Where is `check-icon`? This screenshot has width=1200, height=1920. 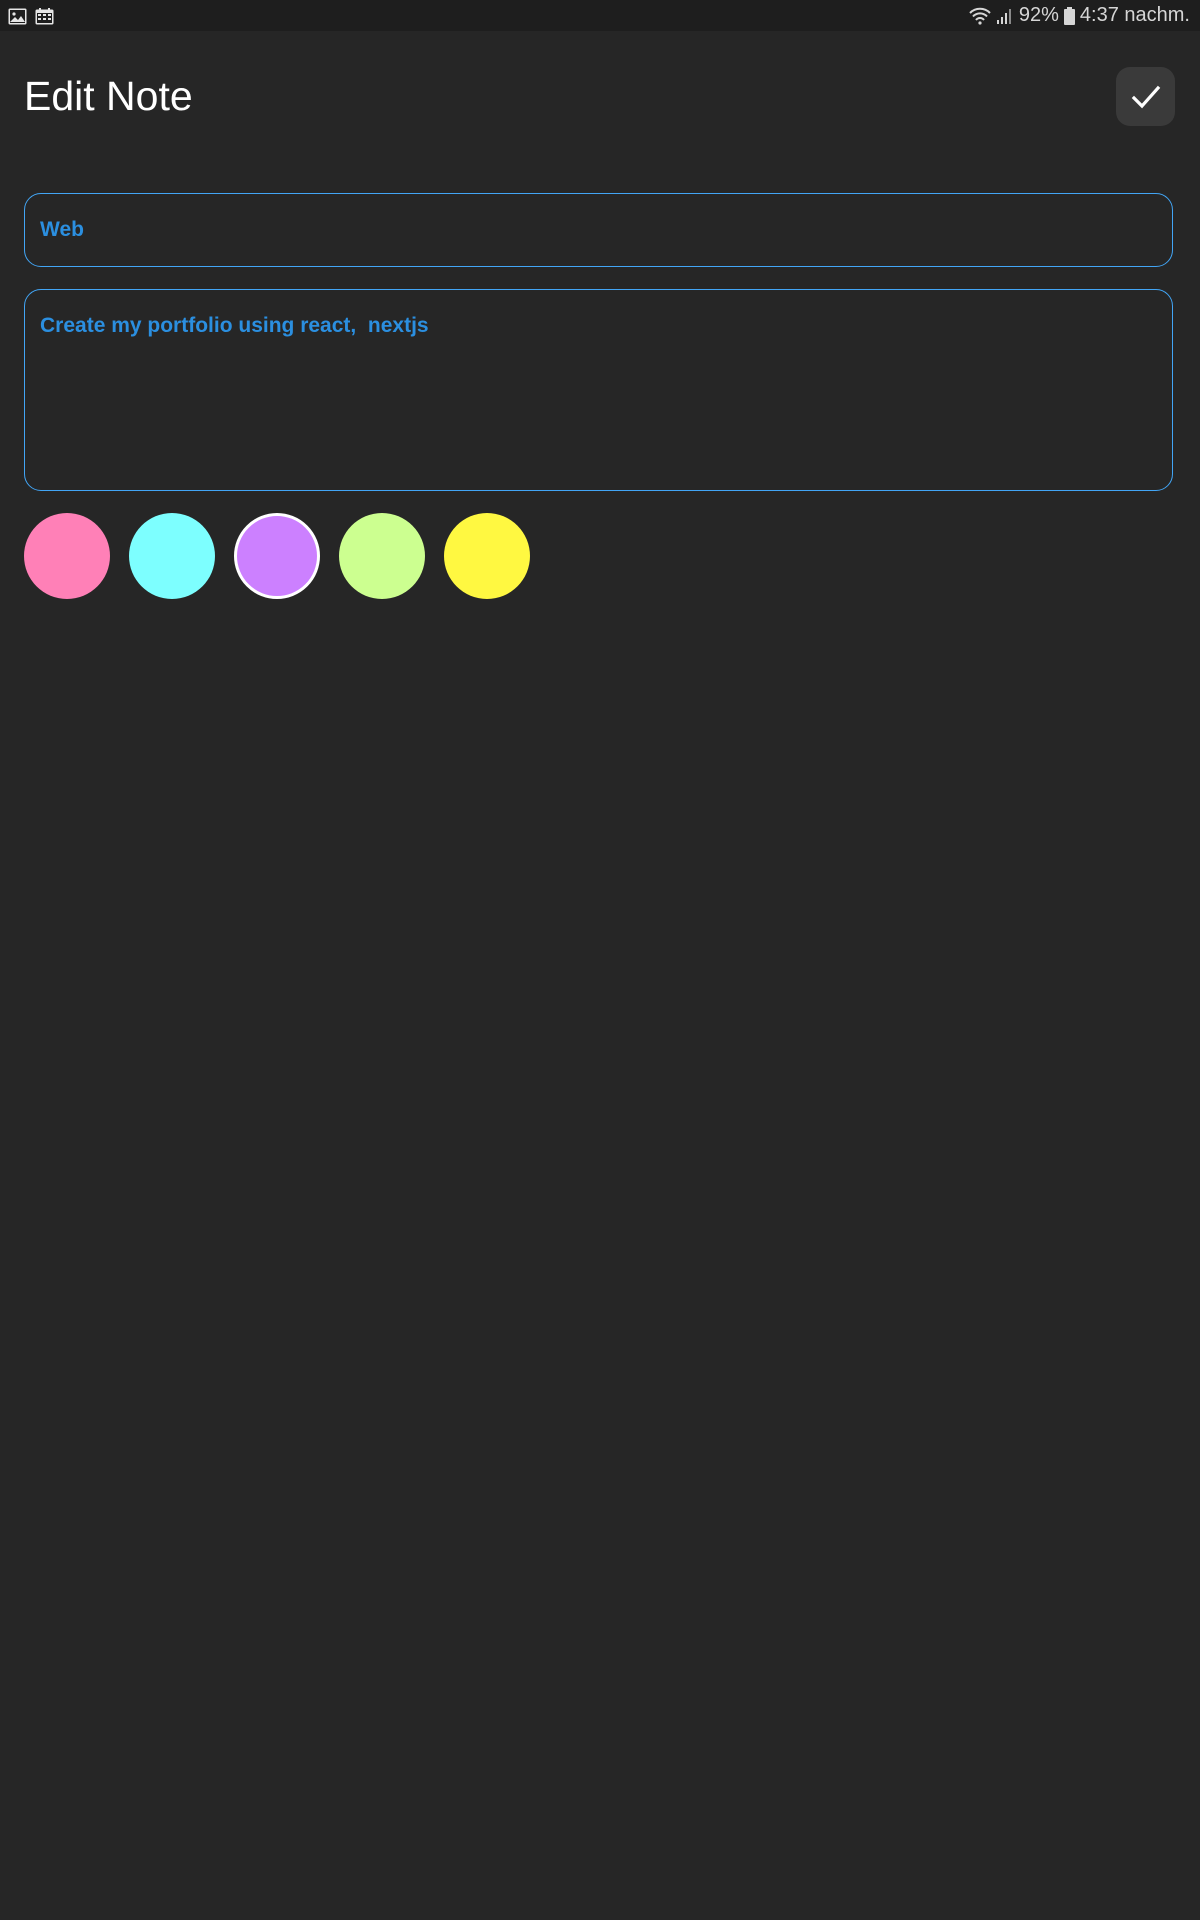
check-icon is located at coordinates (1146, 97).